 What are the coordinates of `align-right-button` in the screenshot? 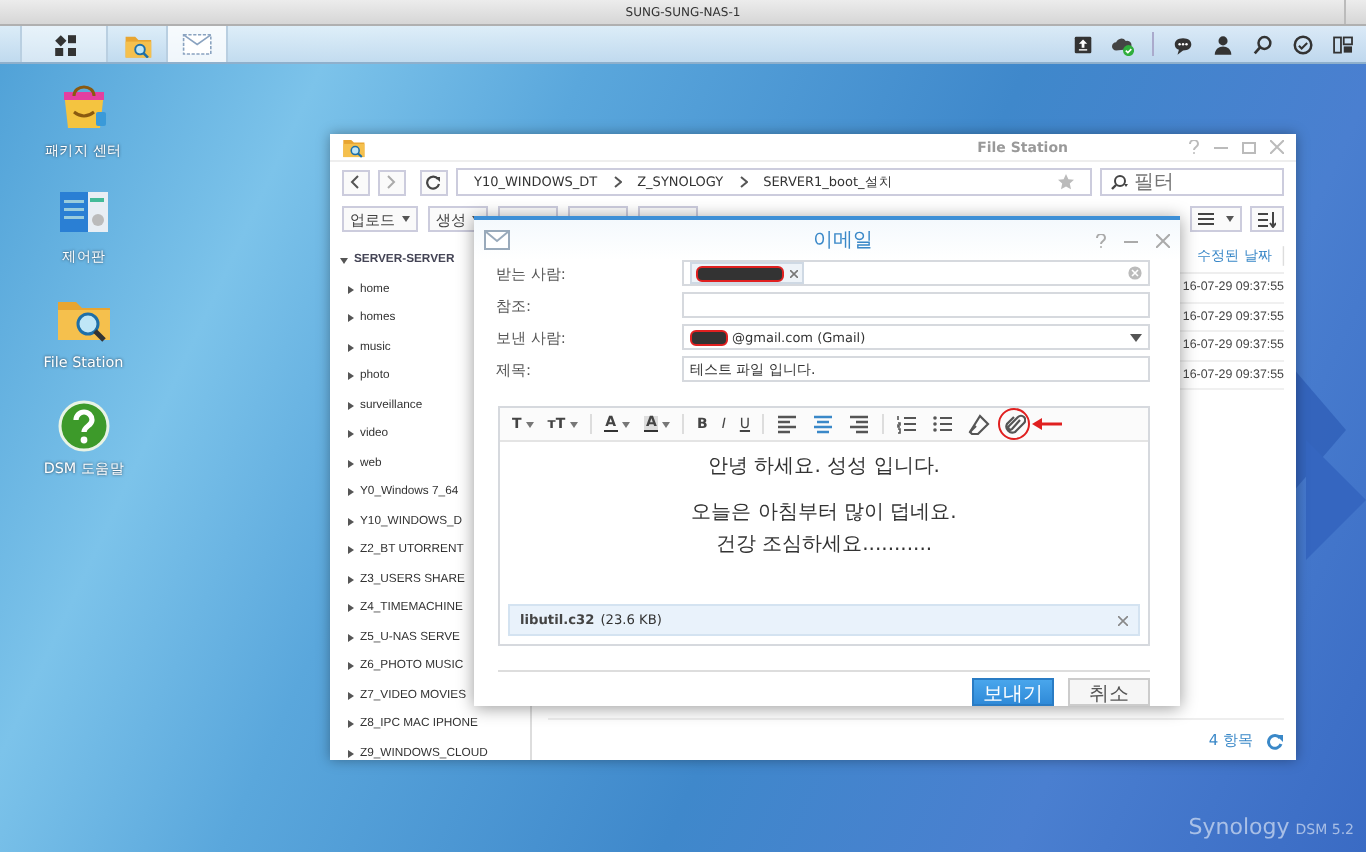 It's located at (859, 424).